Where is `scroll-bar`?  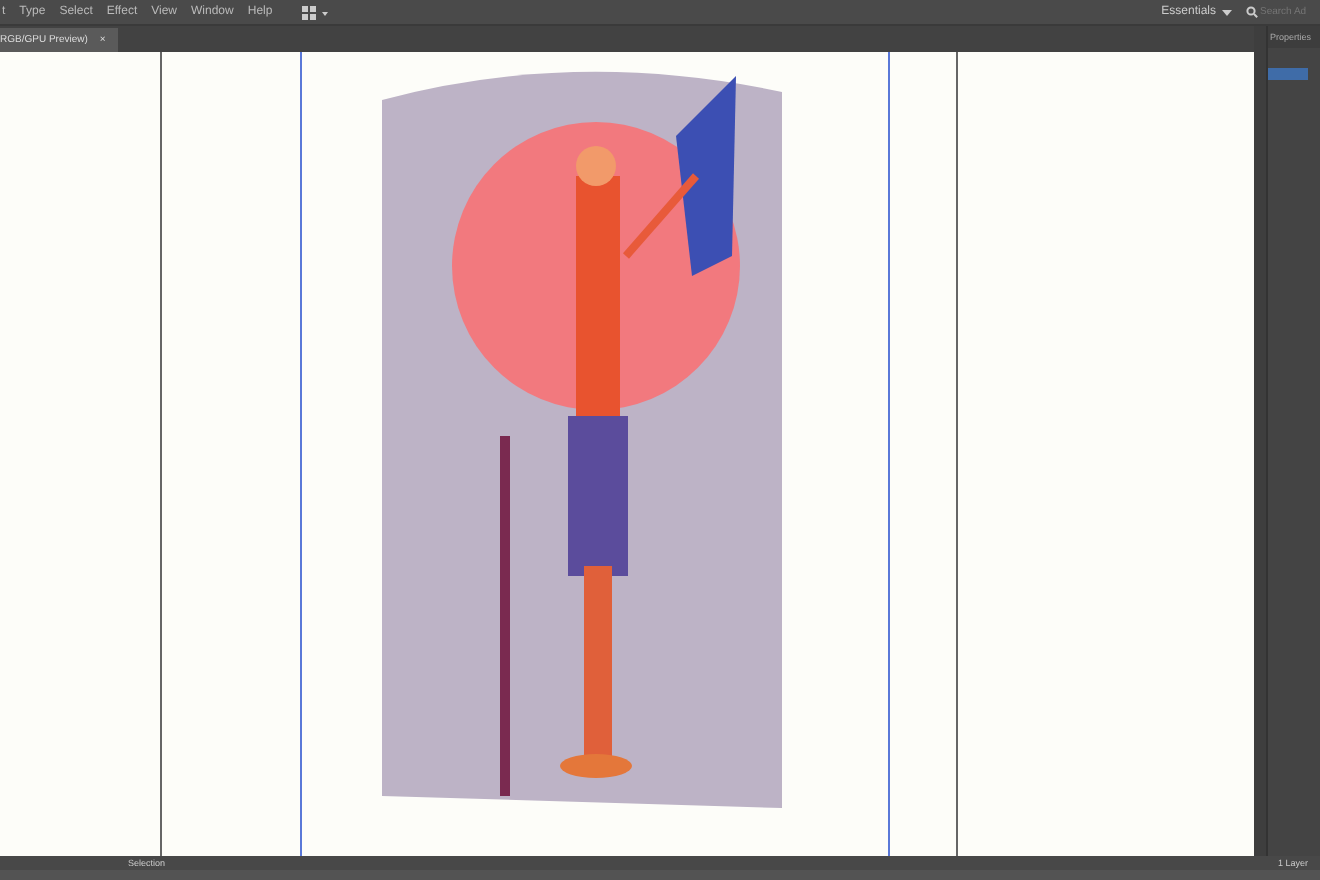 scroll-bar is located at coordinates (1260, 441).